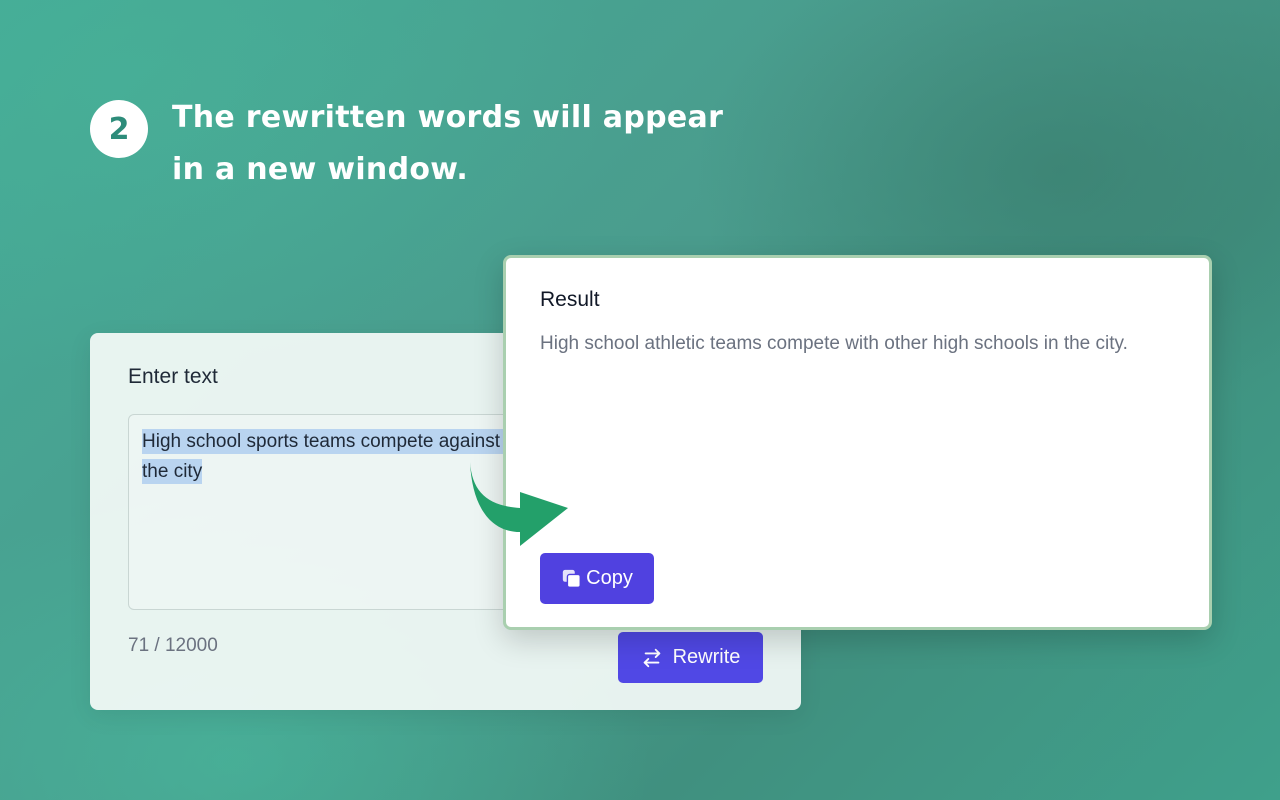 The height and width of the screenshot is (800, 1280). What do you see at coordinates (320, 169) in the screenshot?
I see `step-heading-line-2: in a new window.` at bounding box center [320, 169].